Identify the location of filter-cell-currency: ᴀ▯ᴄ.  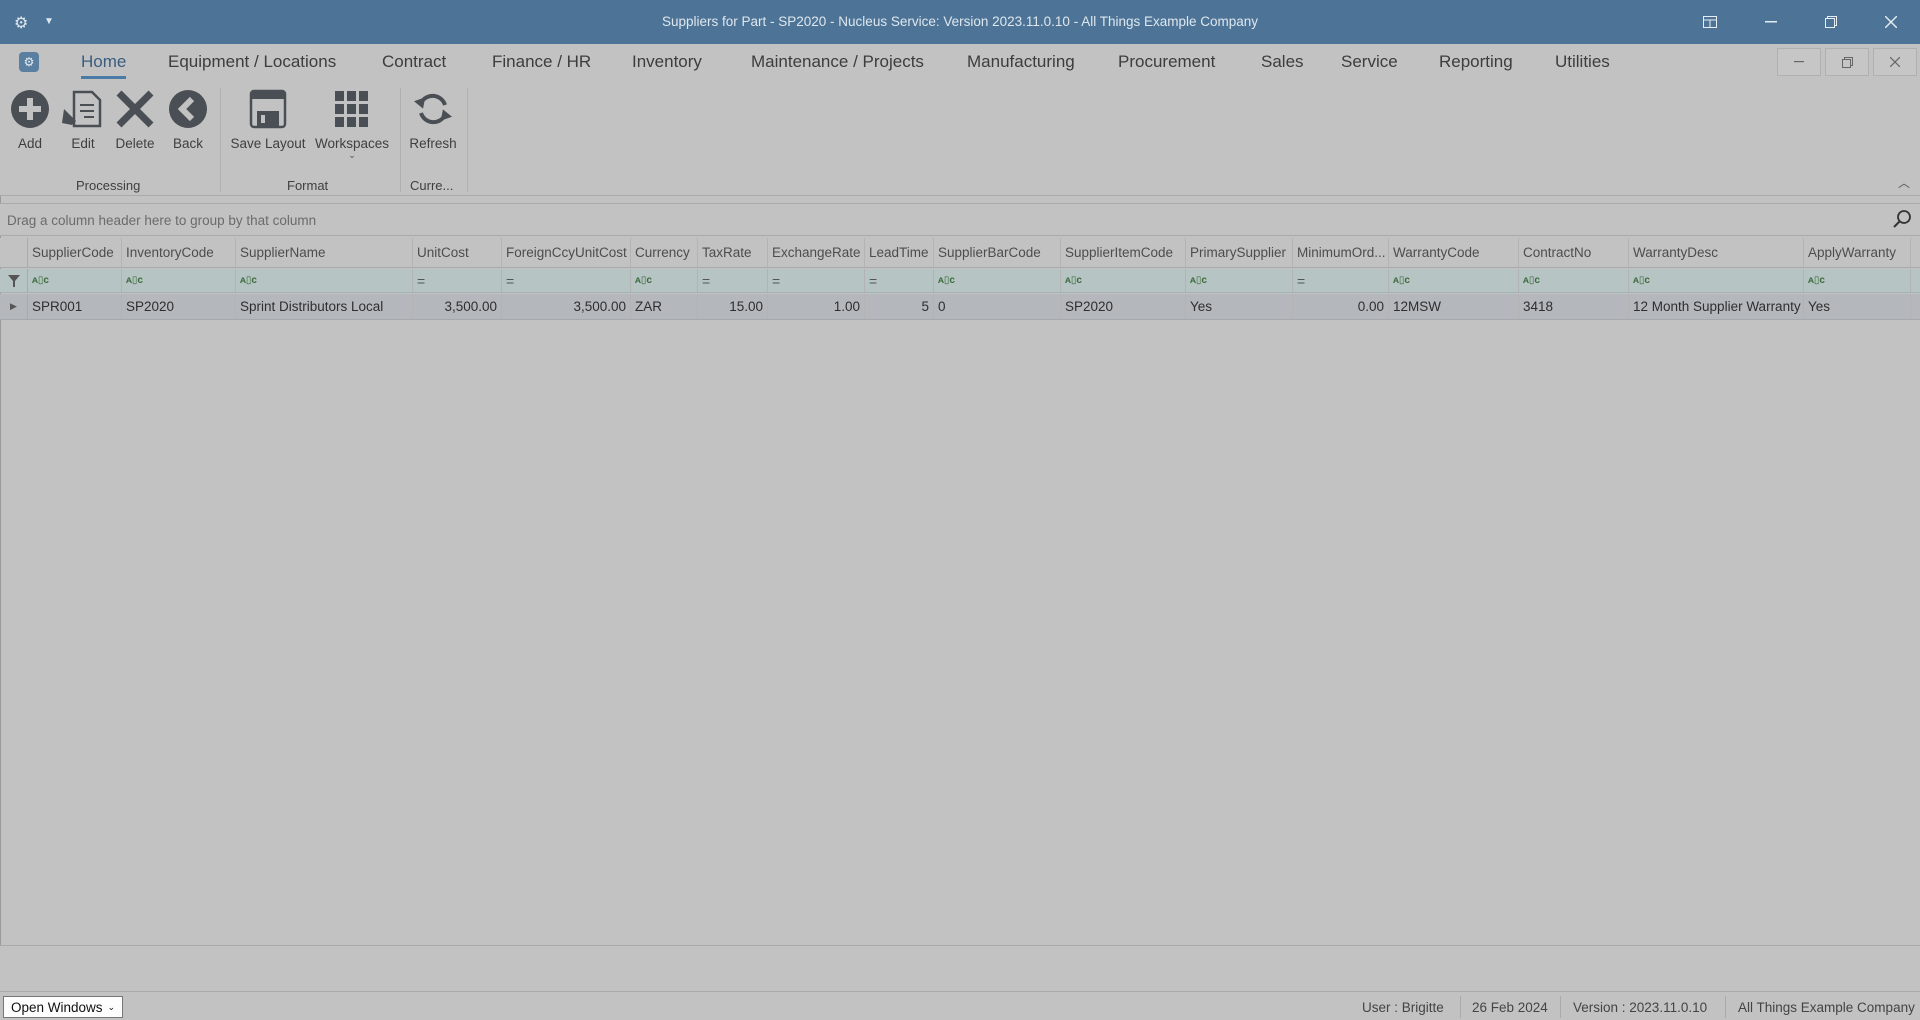
(664, 280).